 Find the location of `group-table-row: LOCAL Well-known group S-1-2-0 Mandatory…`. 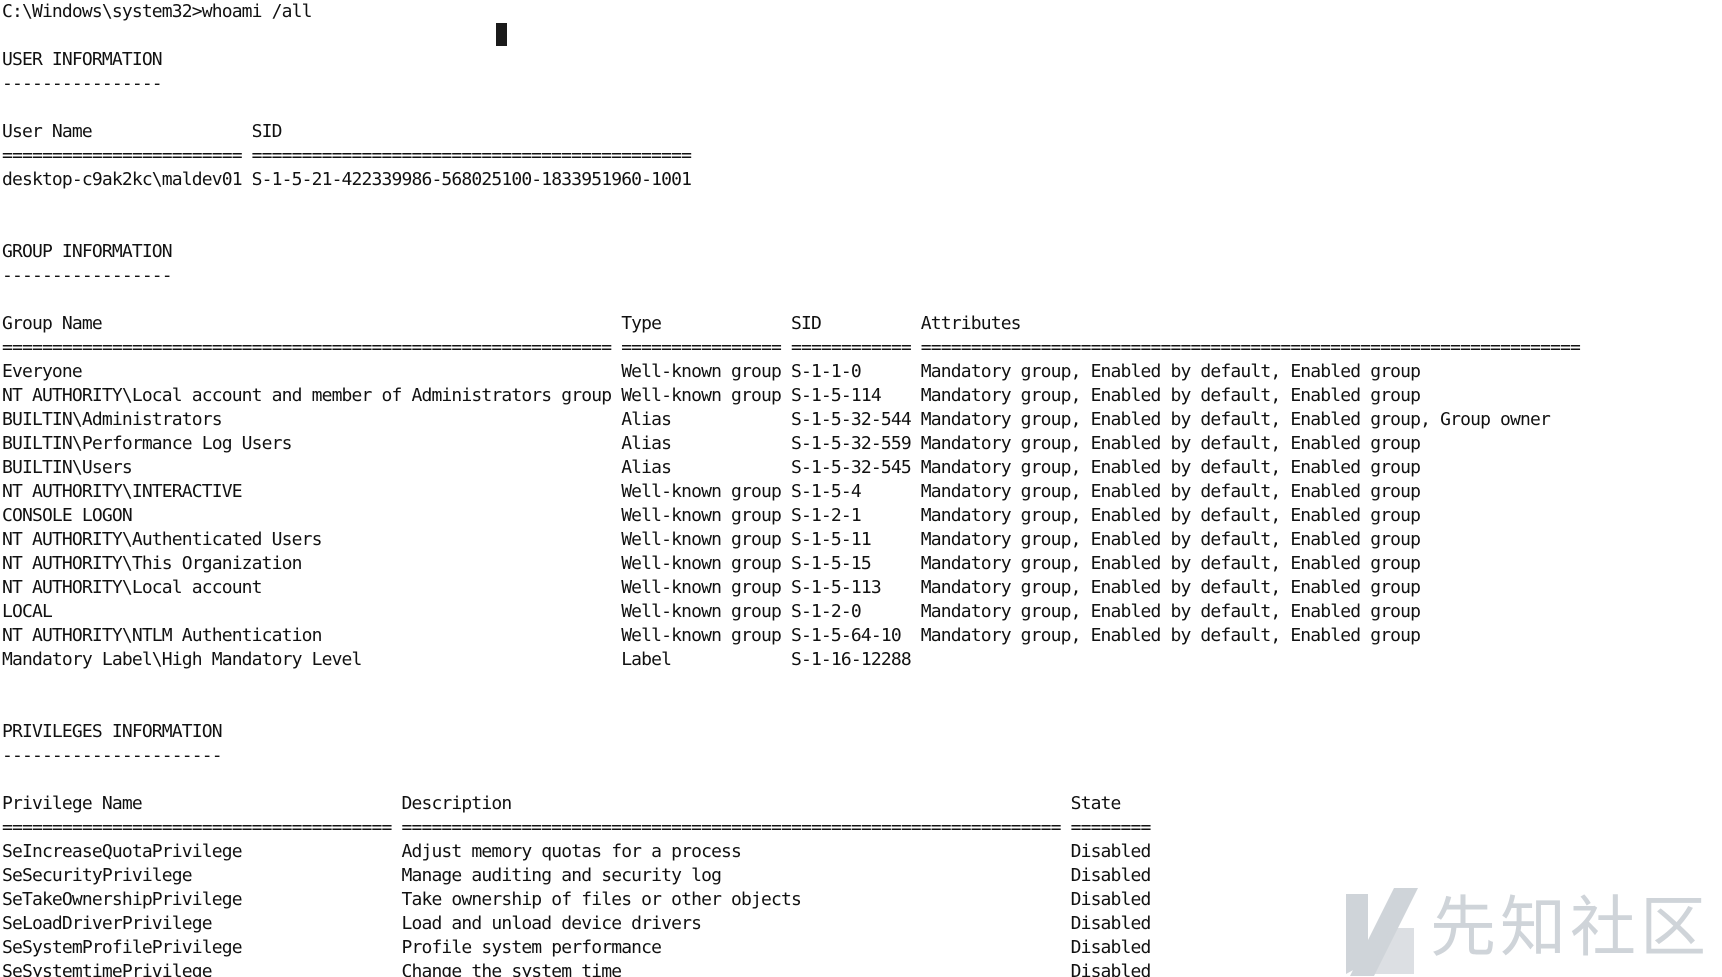

group-table-row: LOCAL Well-known group S-1-2-0 Mandatory… is located at coordinates (711, 611).